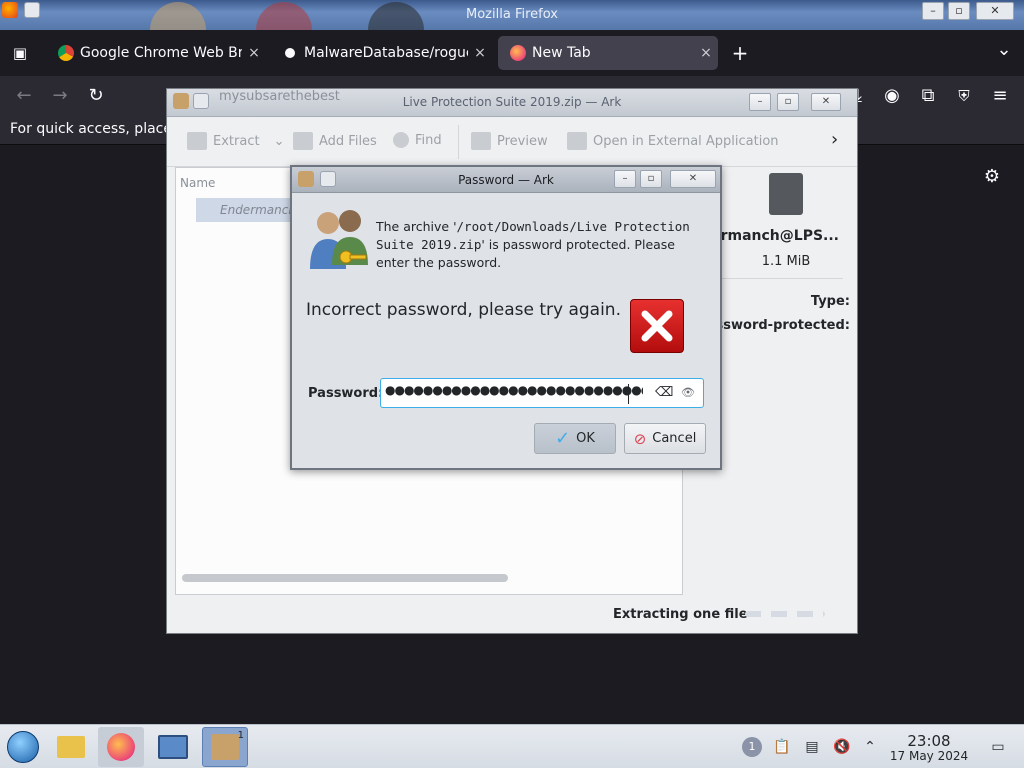 Image resolution: width=1024 pixels, height=768 pixels. Describe the element at coordinates (24, 96) in the screenshot. I see `back-icon: ←` at that location.